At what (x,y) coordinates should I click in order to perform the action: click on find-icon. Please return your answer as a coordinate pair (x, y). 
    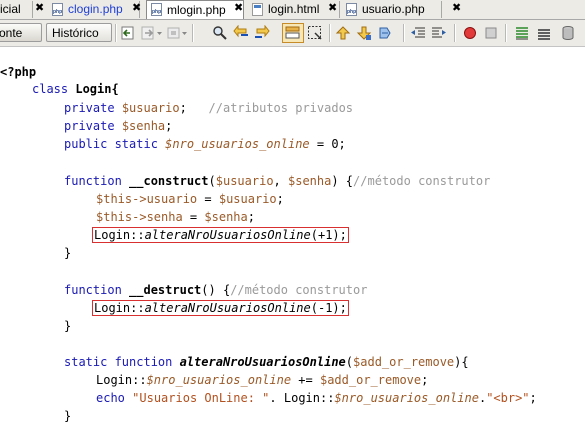
    Looking at the image, I should click on (220, 33).